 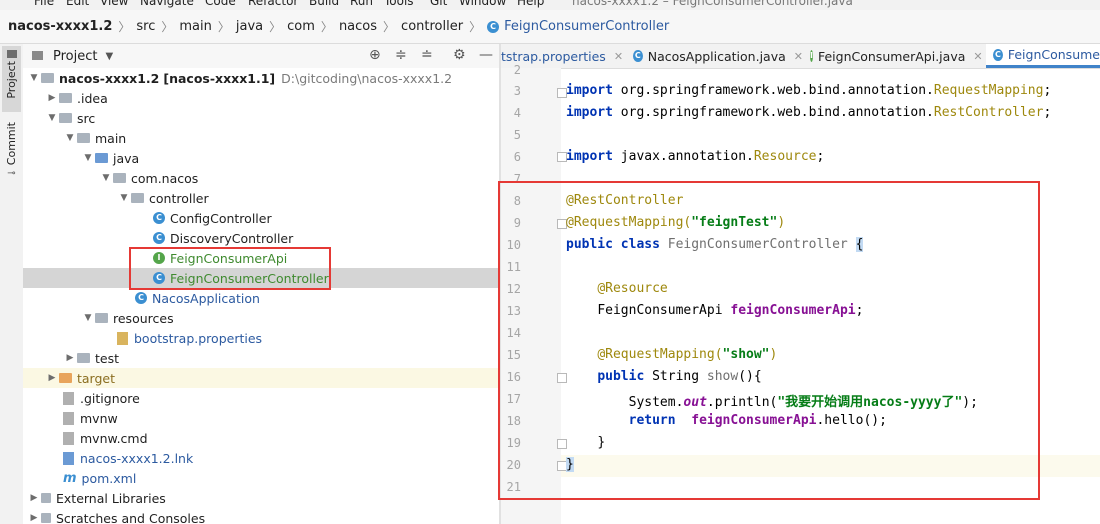 I want to click on tree-item-lnk: nacos-xxxx1.2.lnk, so click(x=261, y=458).